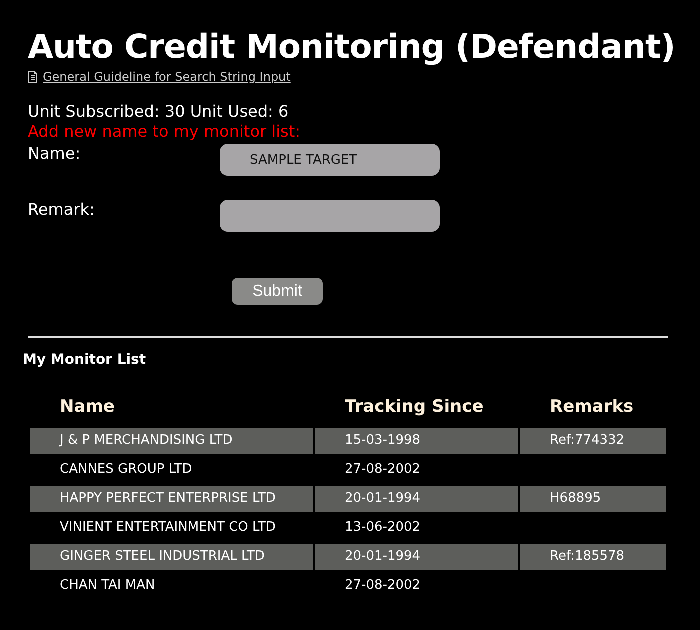  Describe the element at coordinates (330, 160) in the screenshot. I see `name-field: SAMPLE TARGET` at that location.